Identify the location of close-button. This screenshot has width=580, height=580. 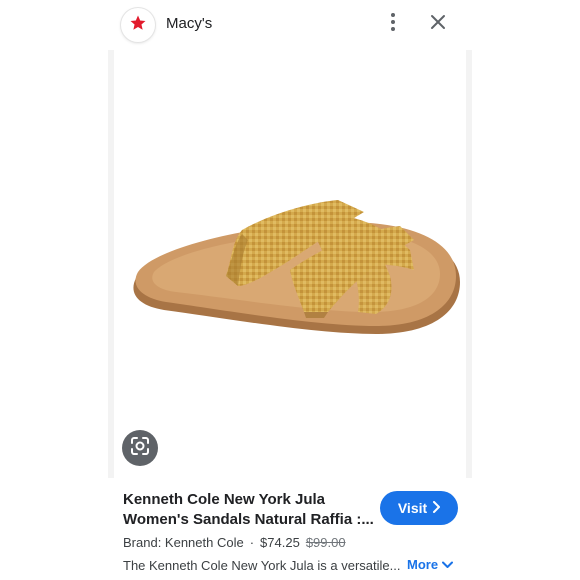
(438, 24).